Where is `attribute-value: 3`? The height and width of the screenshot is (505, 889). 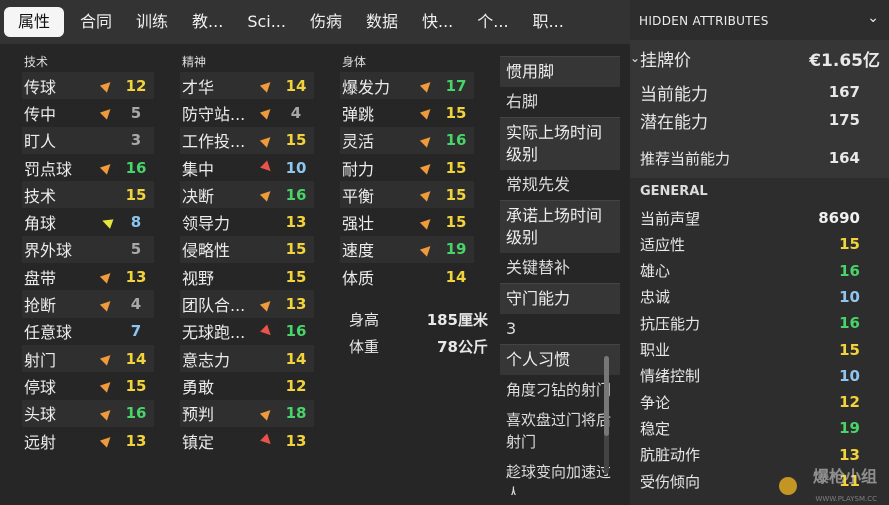
attribute-value: 3 is located at coordinates (136, 140).